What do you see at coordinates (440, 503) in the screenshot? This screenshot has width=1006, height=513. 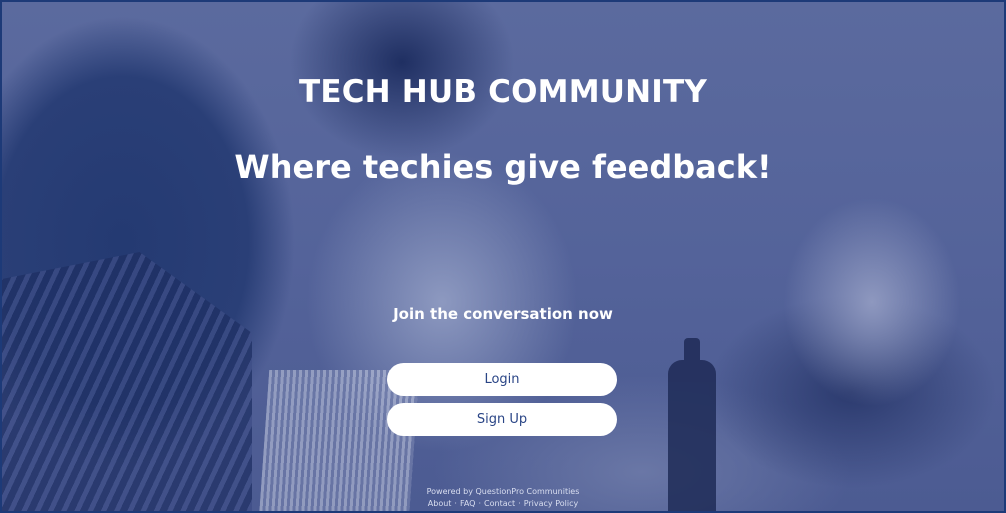 I see `footer-link-about: About` at bounding box center [440, 503].